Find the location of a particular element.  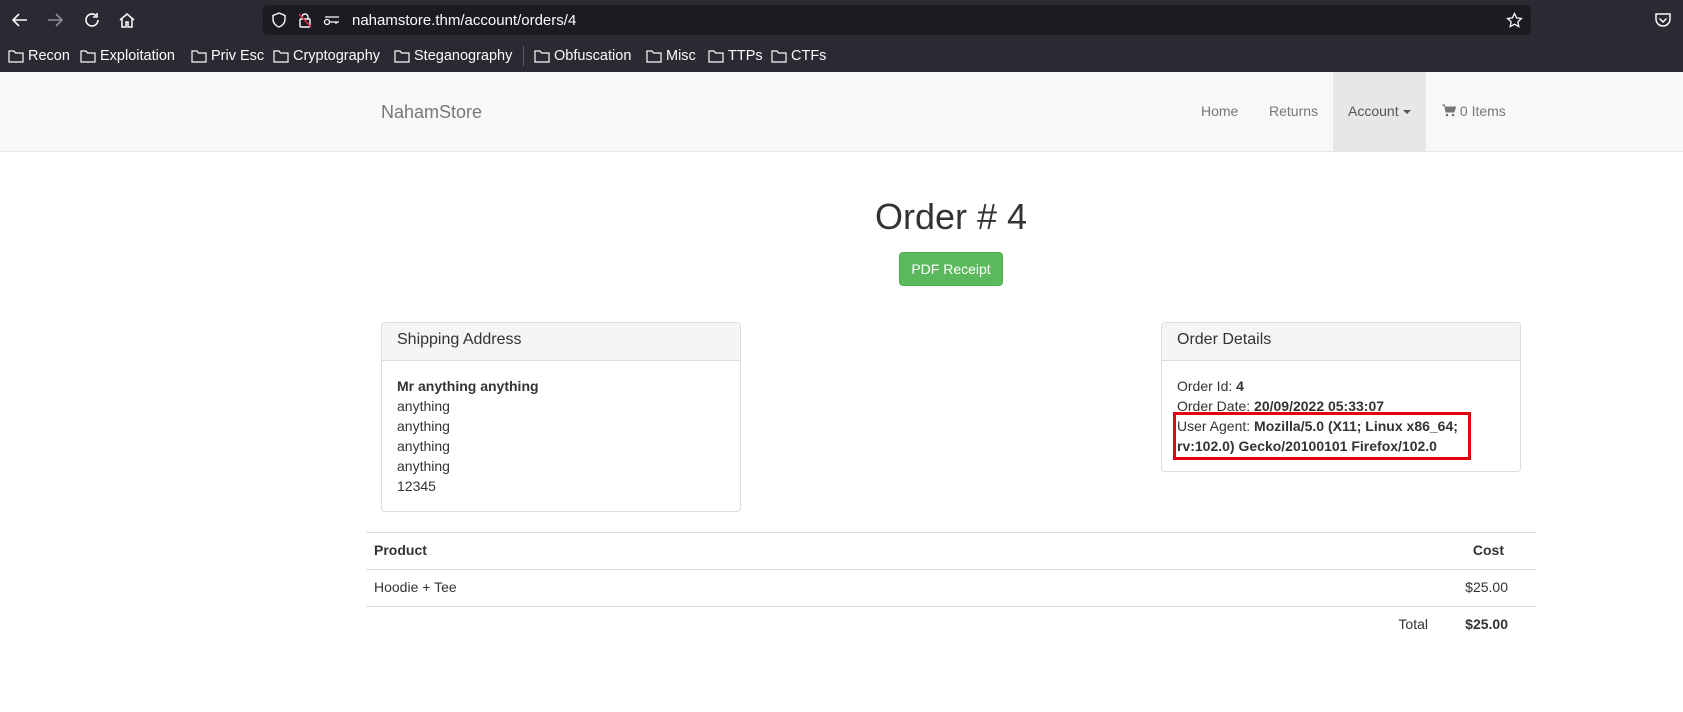

bookmark-star-icon is located at coordinates (1514, 21).